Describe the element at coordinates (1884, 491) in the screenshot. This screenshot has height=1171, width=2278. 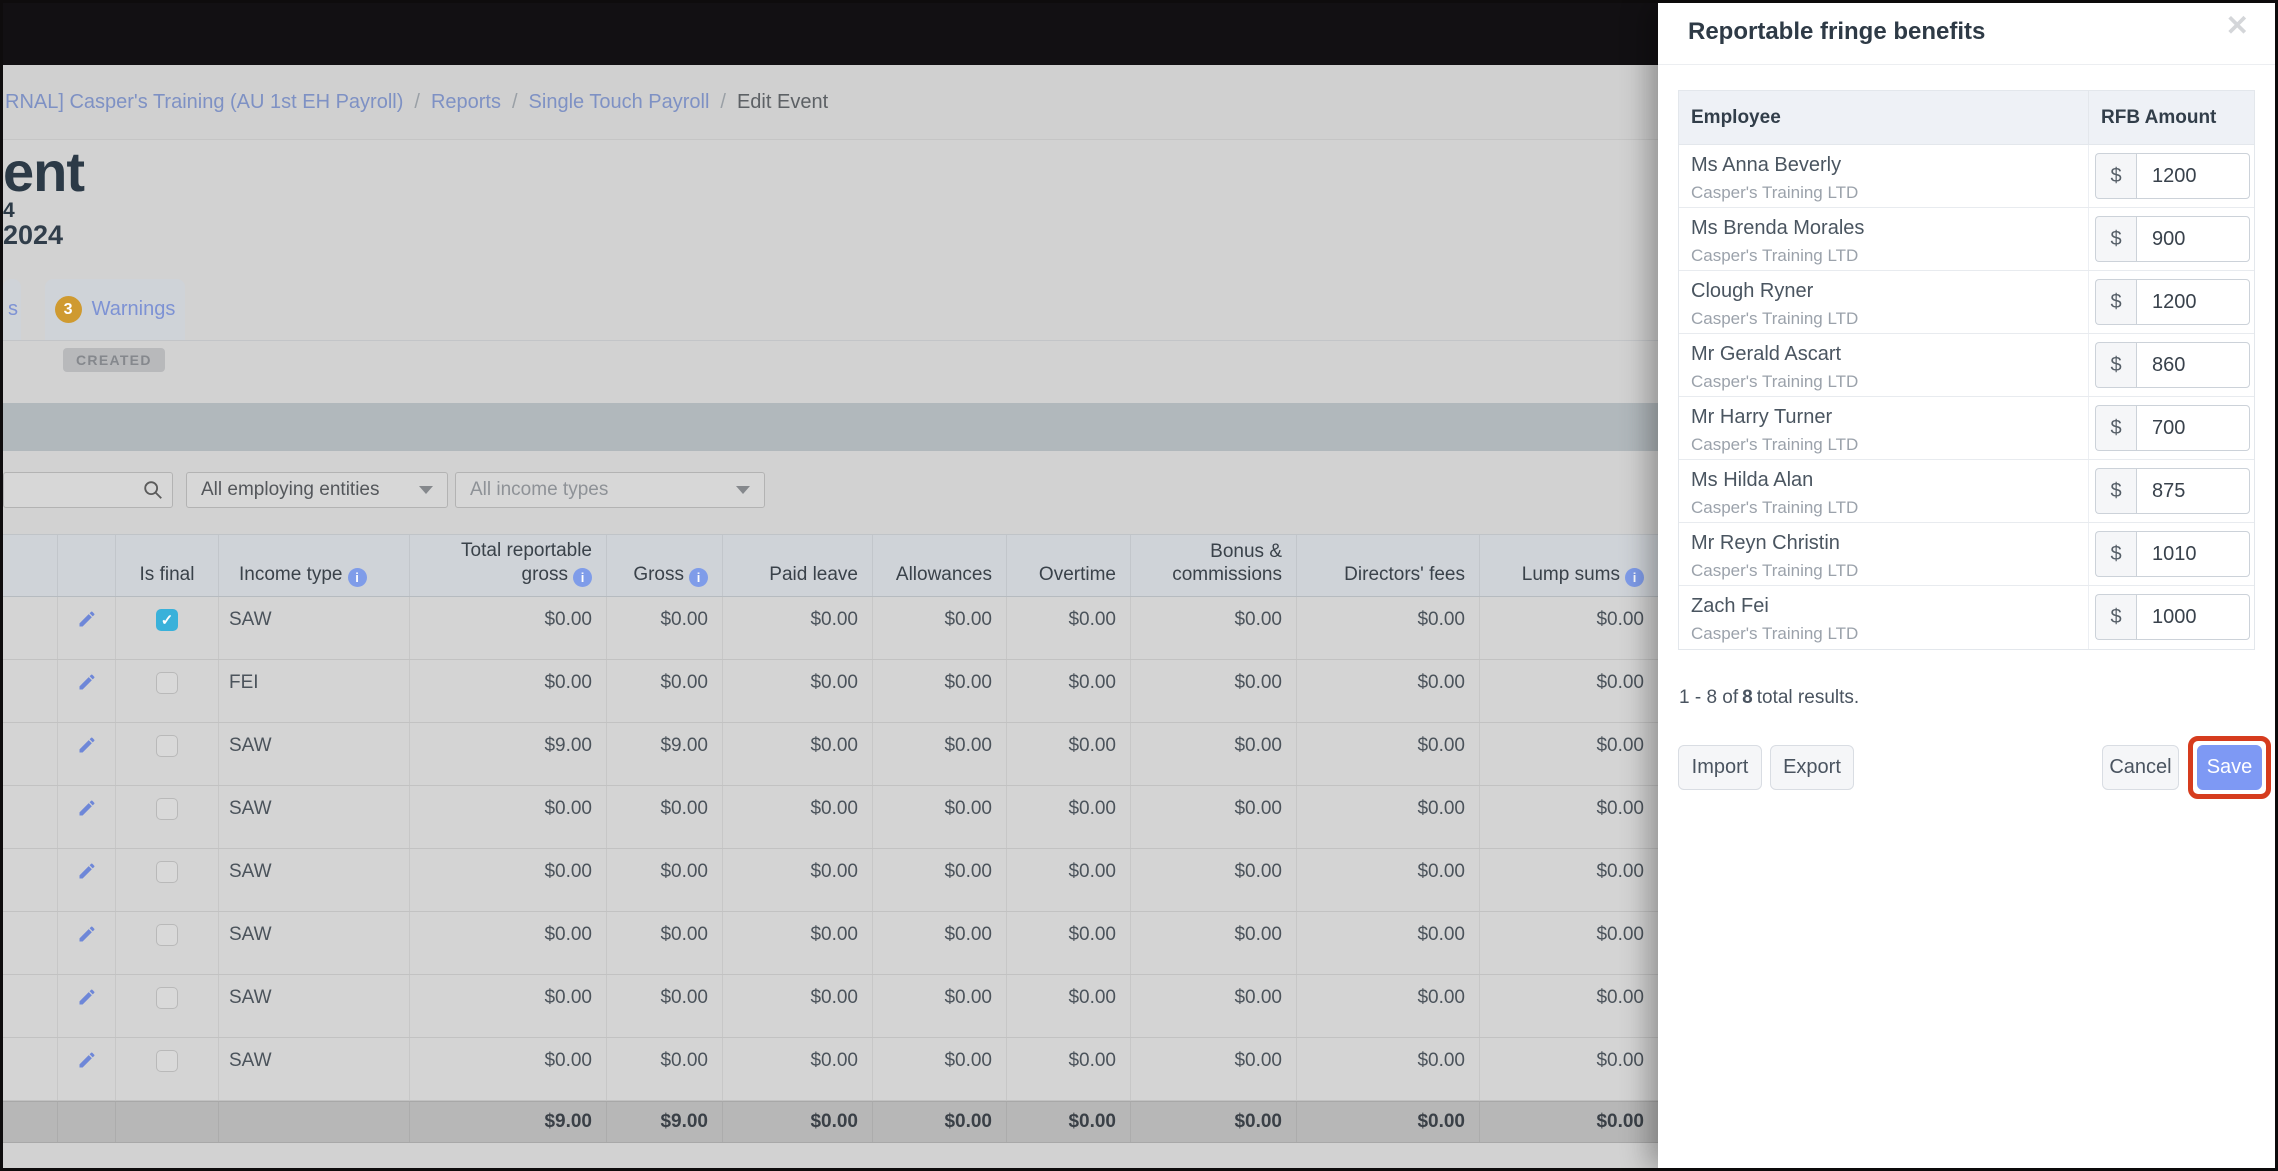
I see `rfb-employee-cell: Ms Hilda Alan Casper's Training LTD` at that location.